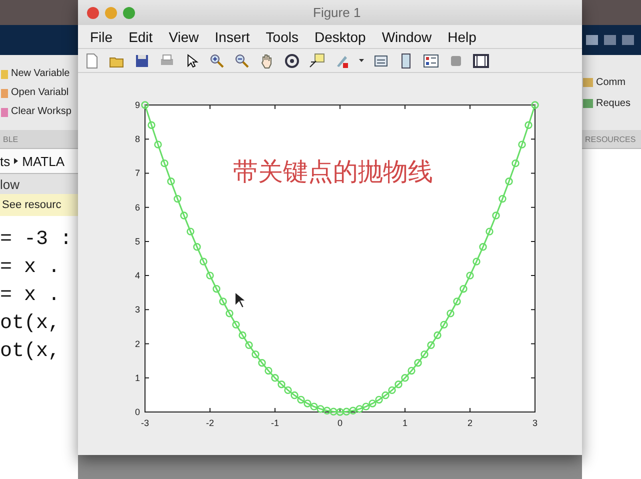  What do you see at coordinates (5, 161) in the screenshot?
I see `path-segment: ts` at bounding box center [5, 161].